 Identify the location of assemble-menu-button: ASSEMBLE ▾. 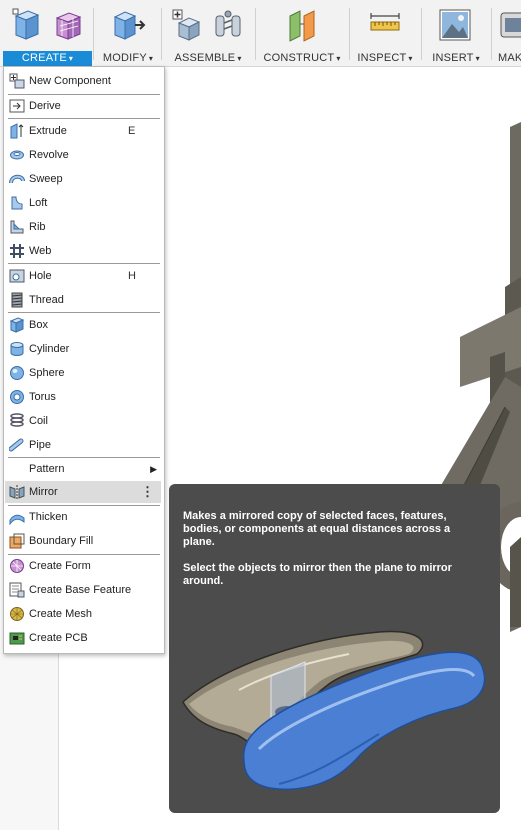
(208, 58).